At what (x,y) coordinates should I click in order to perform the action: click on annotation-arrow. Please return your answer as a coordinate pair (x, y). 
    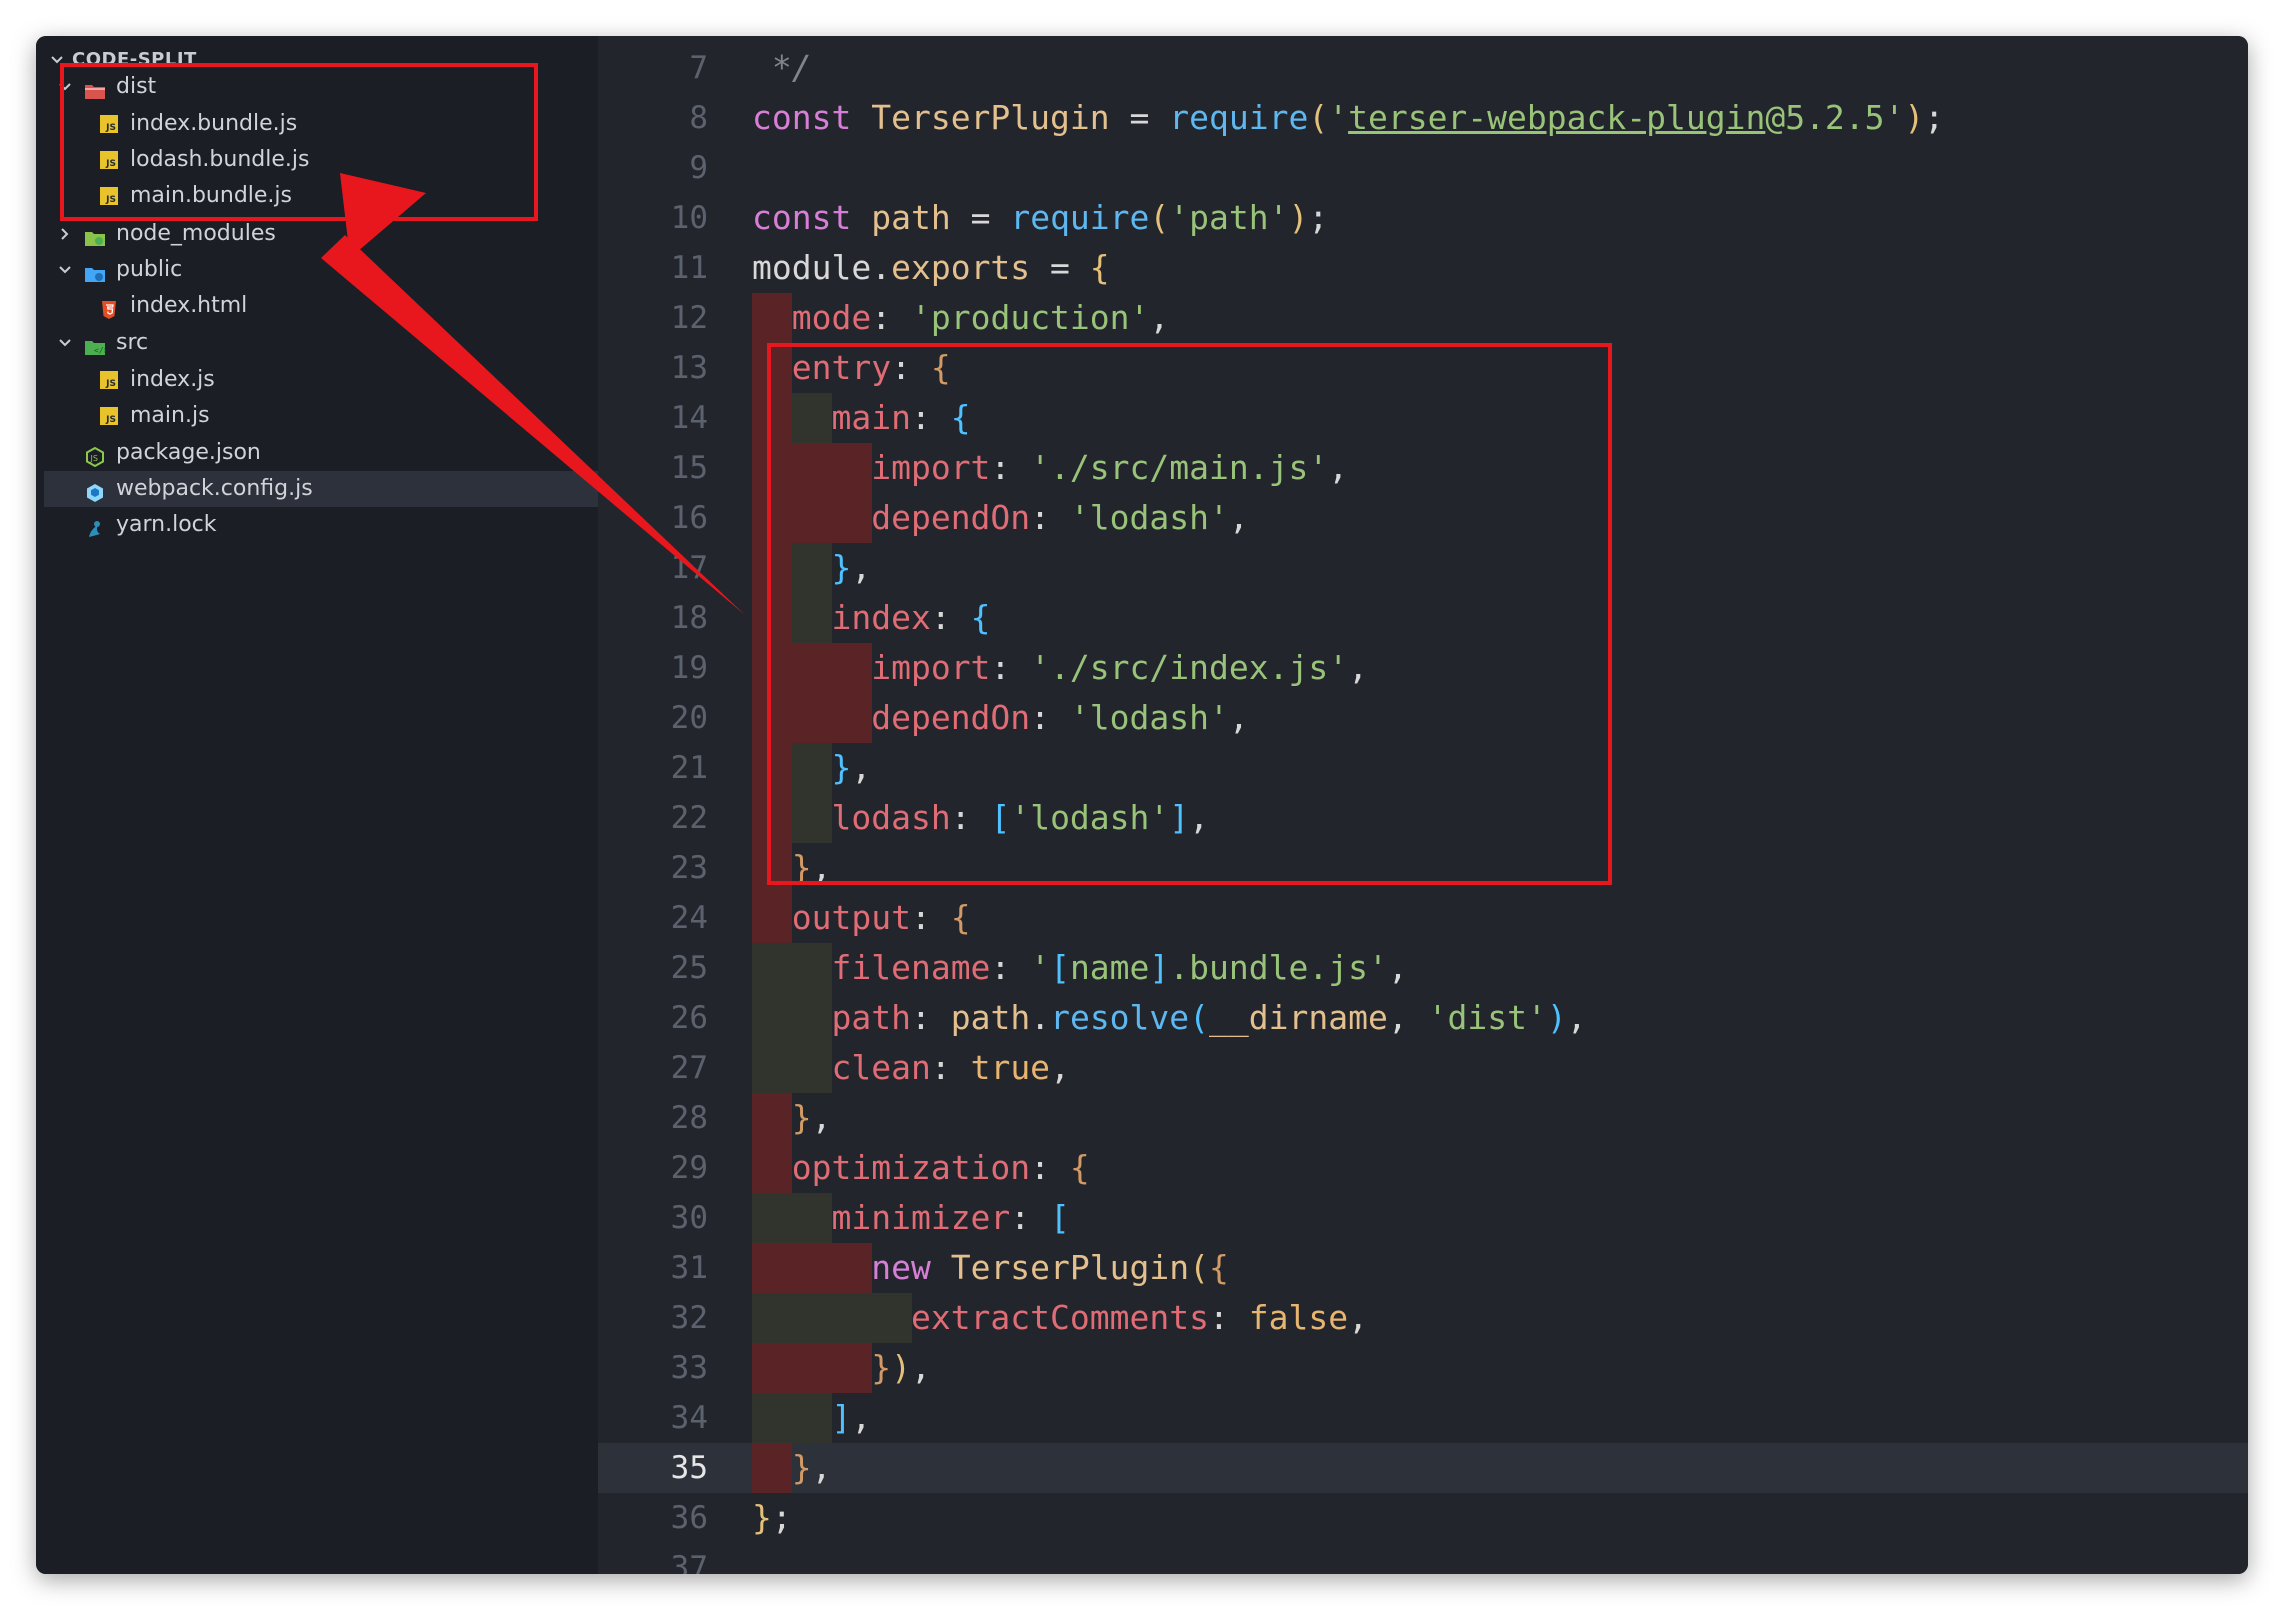
    Looking at the image, I should click on (533, 394).